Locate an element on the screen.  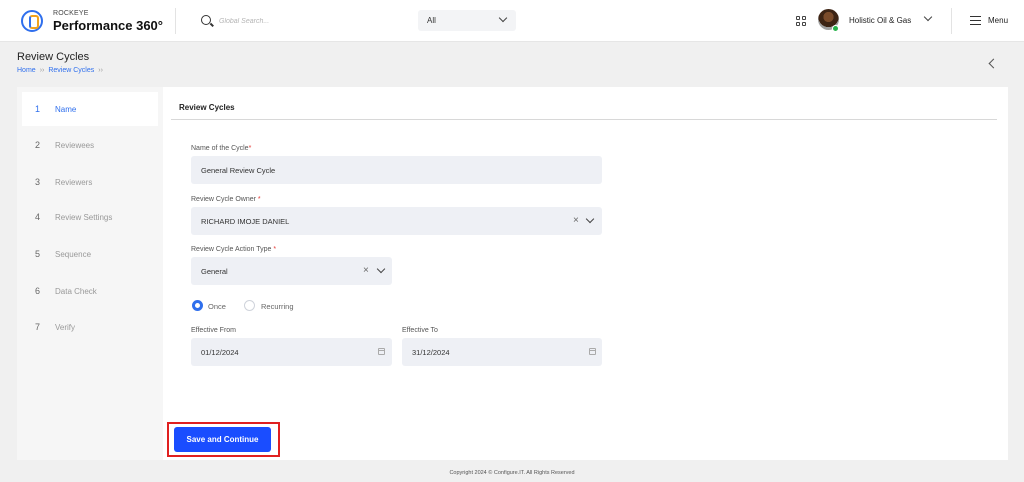
effective-from-value: 01/12/2024 is located at coordinates (220, 352).